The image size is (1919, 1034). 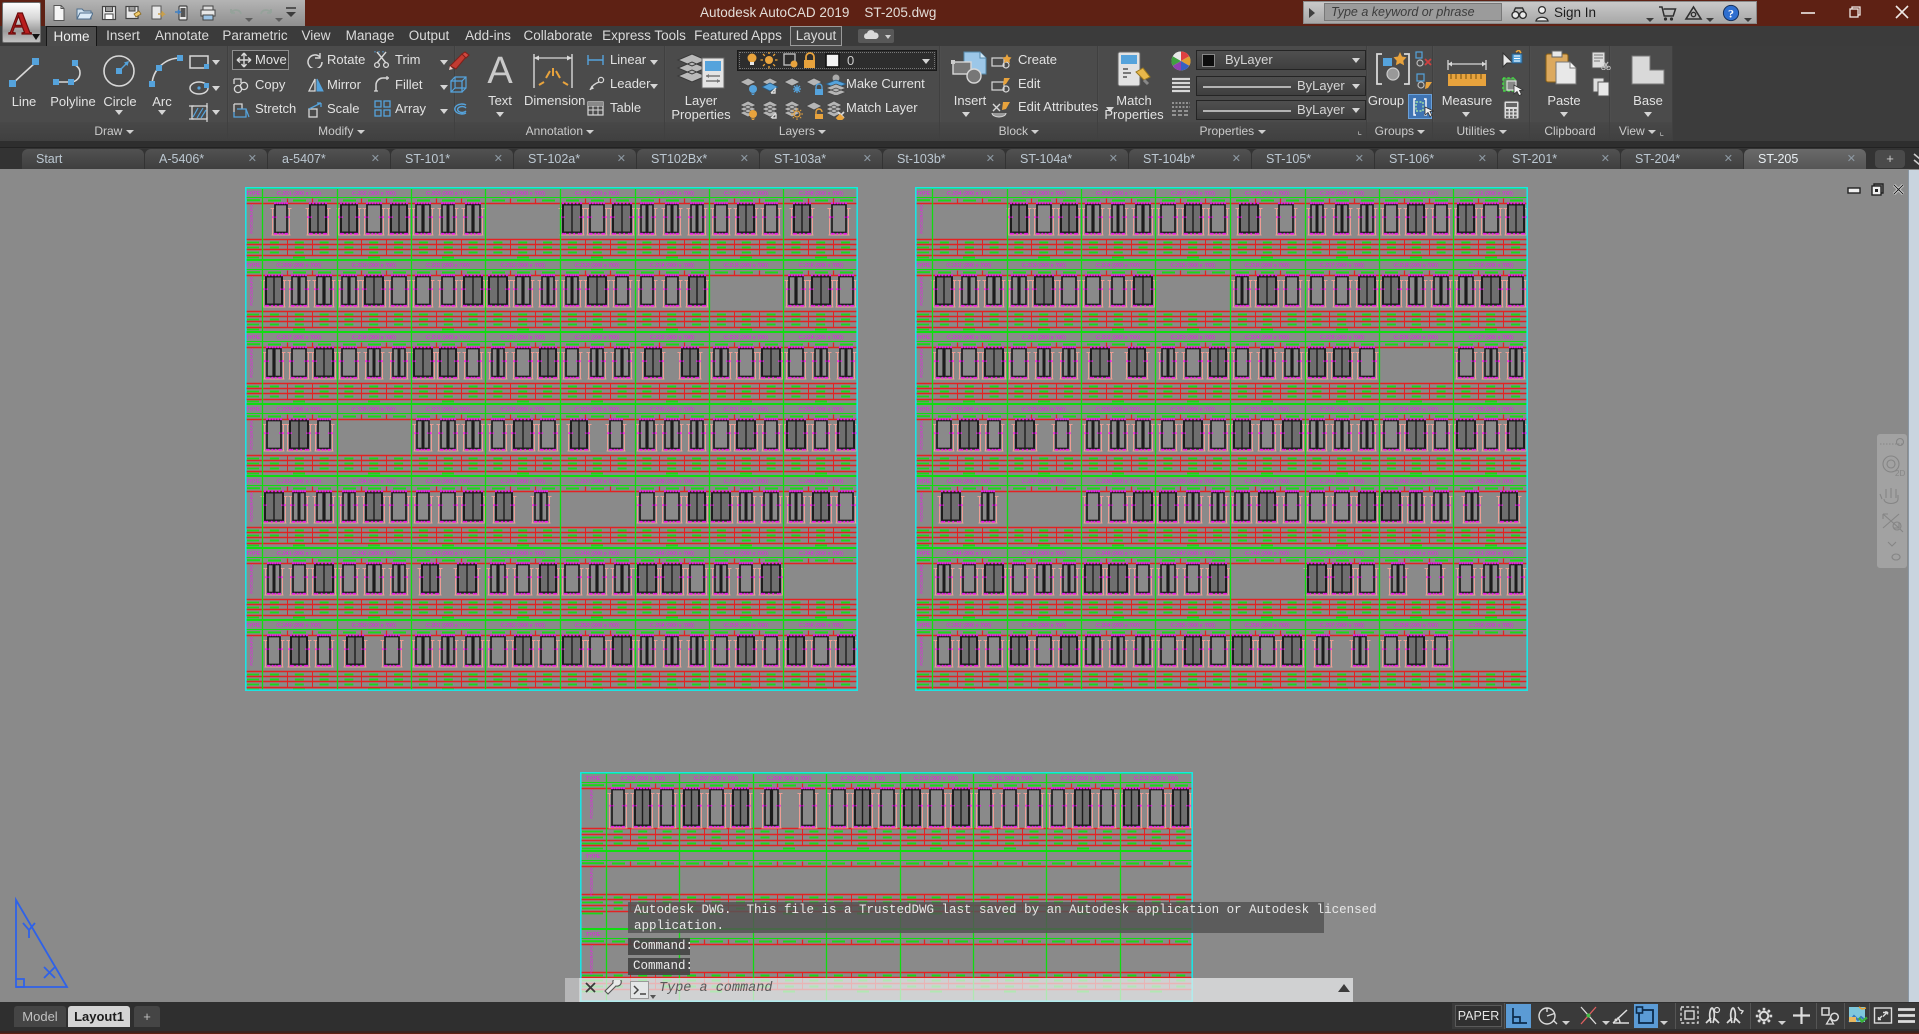 I want to click on svg-text: C.236 (300 x 700), so click(x=523, y=482).